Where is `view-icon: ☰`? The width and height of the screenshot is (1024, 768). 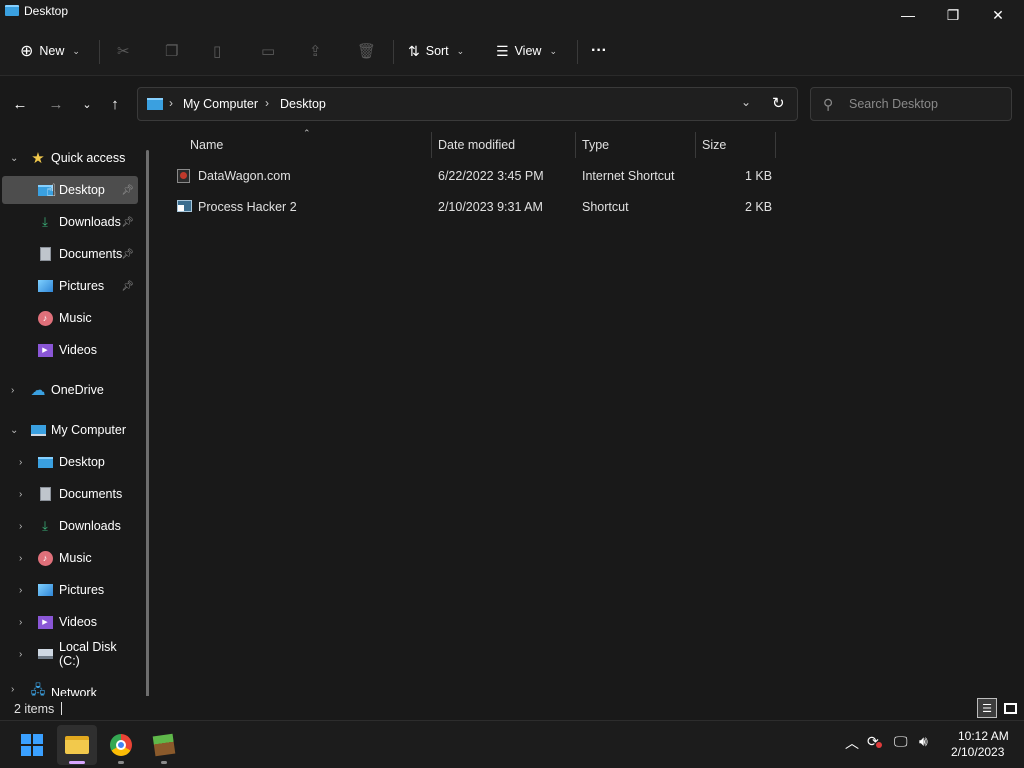
view-icon: ☰ is located at coordinates (502, 50).